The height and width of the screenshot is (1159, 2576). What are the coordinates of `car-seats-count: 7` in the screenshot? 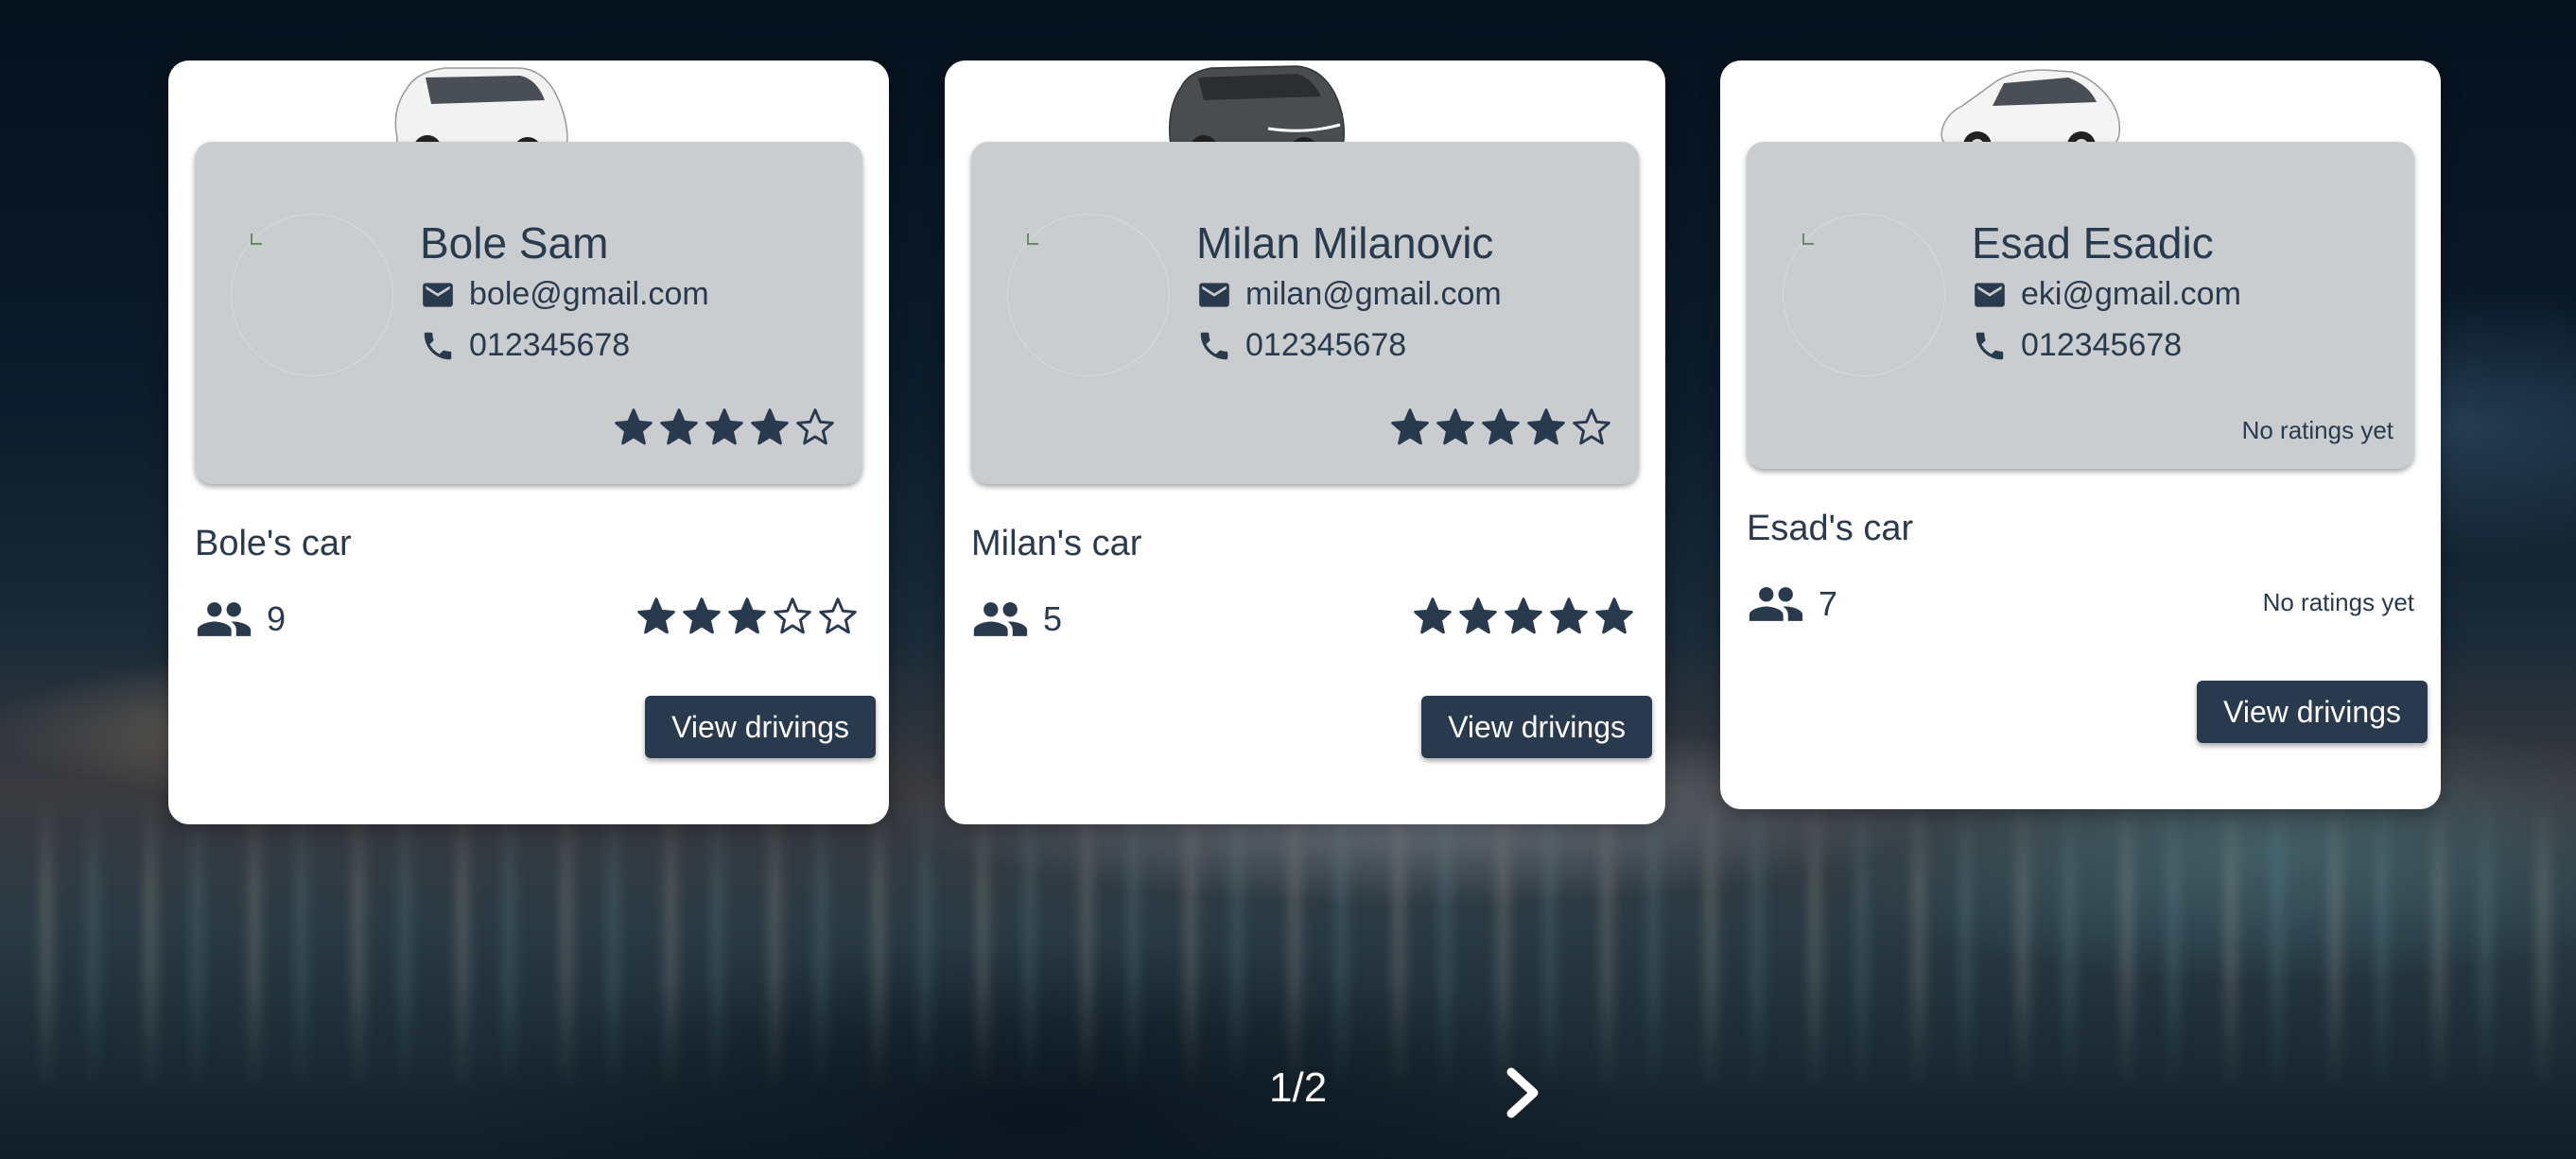 It's located at (1828, 603).